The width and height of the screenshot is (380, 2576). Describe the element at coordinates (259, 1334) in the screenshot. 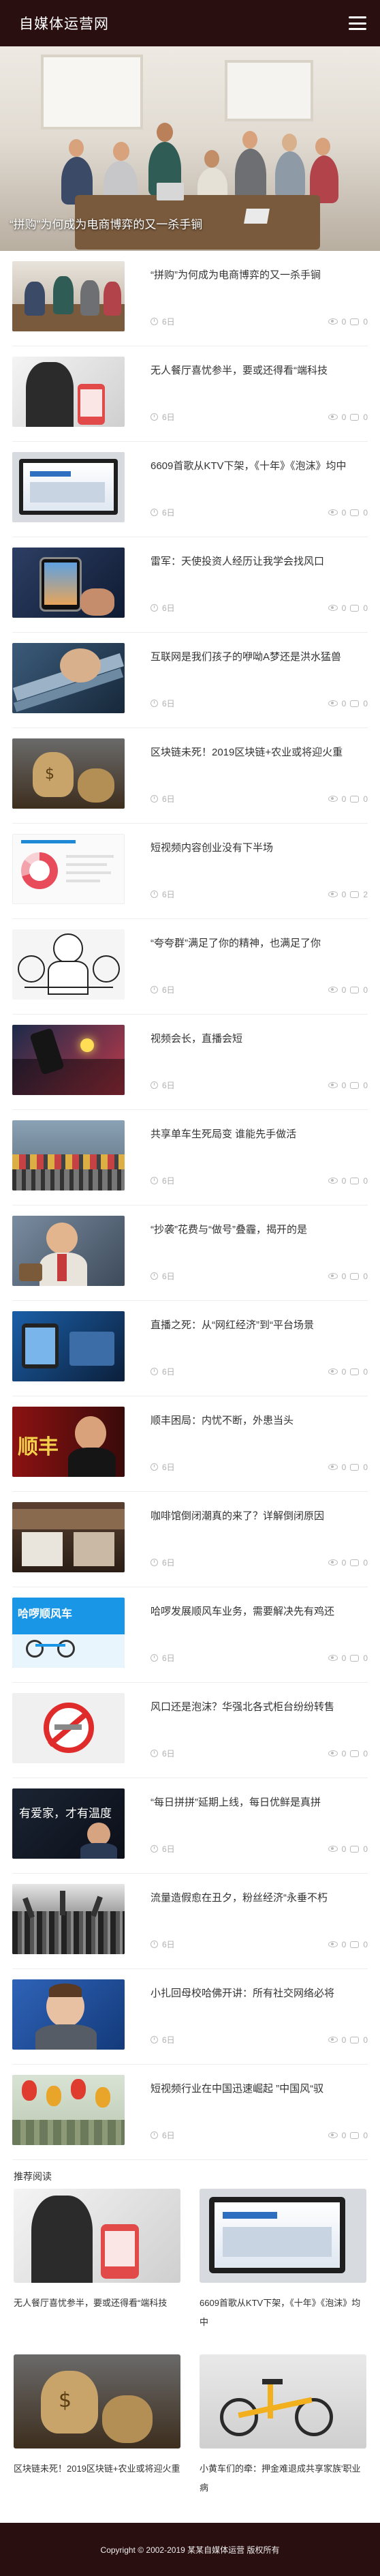

I see `article-title: 直播之死：从“网红经济”到“平台场景` at that location.